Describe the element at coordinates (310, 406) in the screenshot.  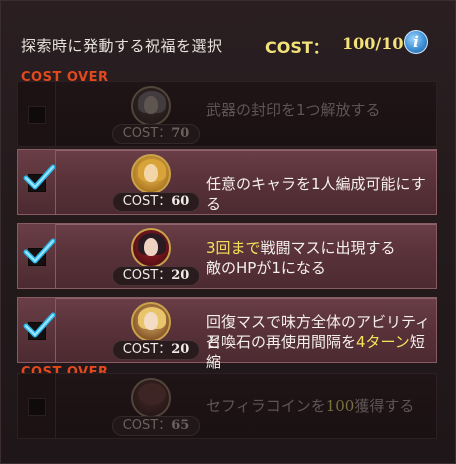
I see `blessing-description: セフィラコインを100獲得する` at that location.